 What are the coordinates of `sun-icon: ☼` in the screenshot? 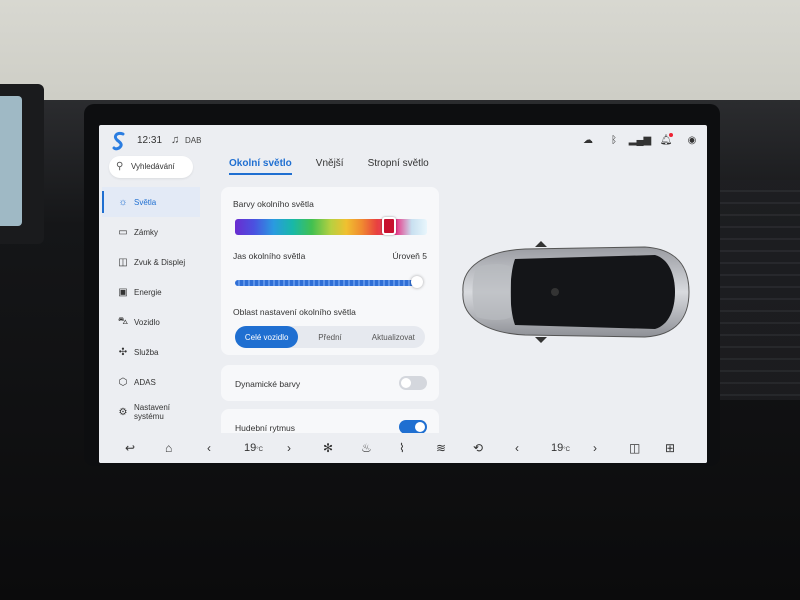 It's located at (123, 202).